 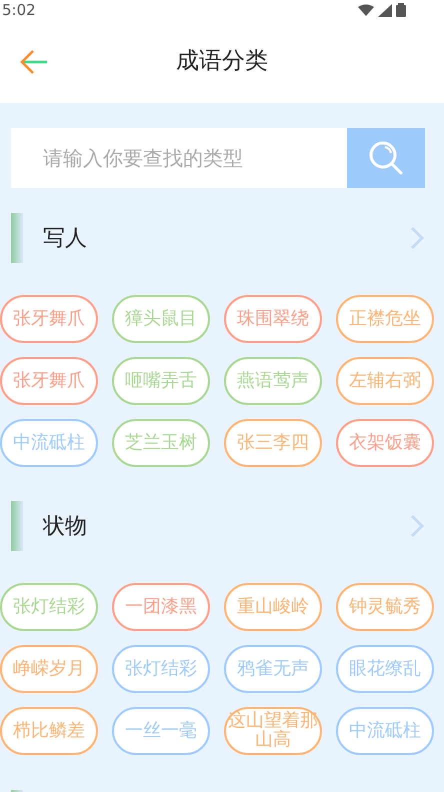 What do you see at coordinates (65, 526) in the screenshot?
I see `section-title: 状物` at bounding box center [65, 526].